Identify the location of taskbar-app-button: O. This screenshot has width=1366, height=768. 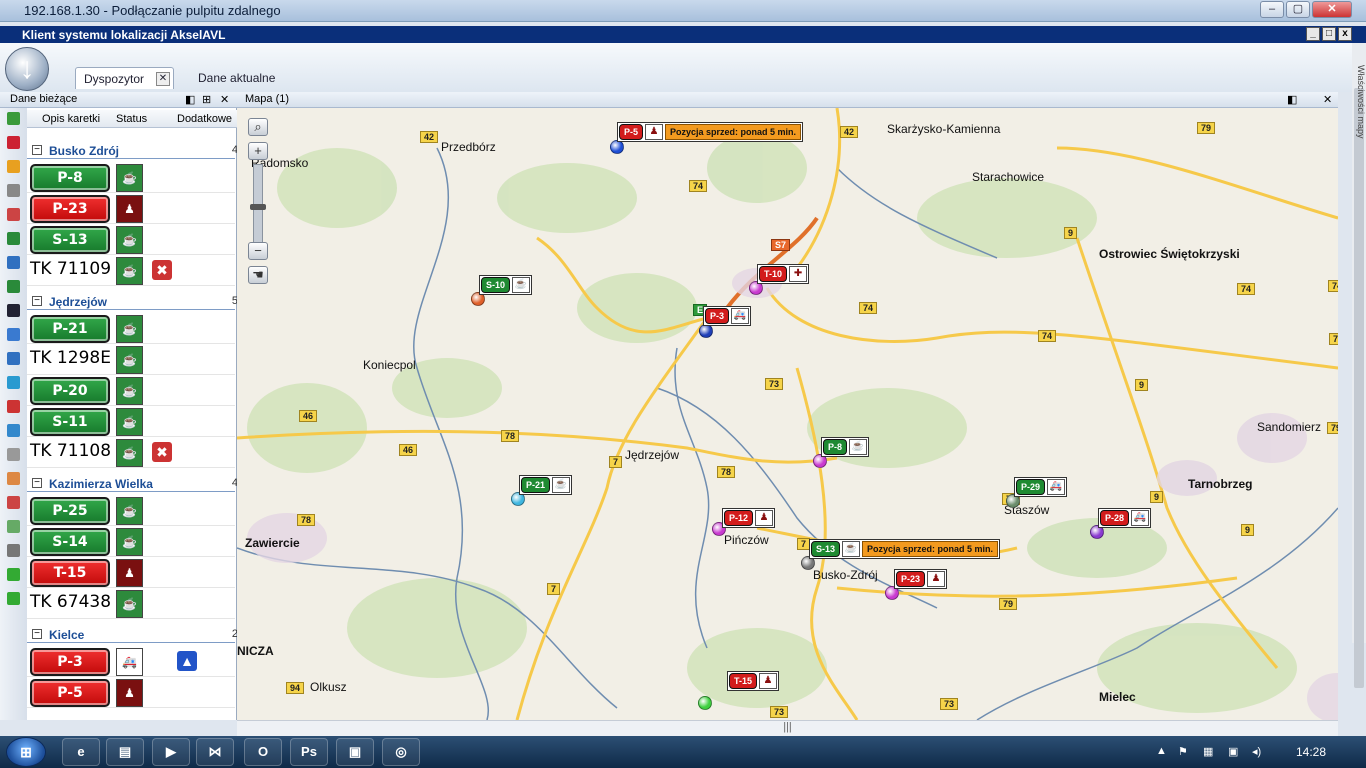
(263, 752).